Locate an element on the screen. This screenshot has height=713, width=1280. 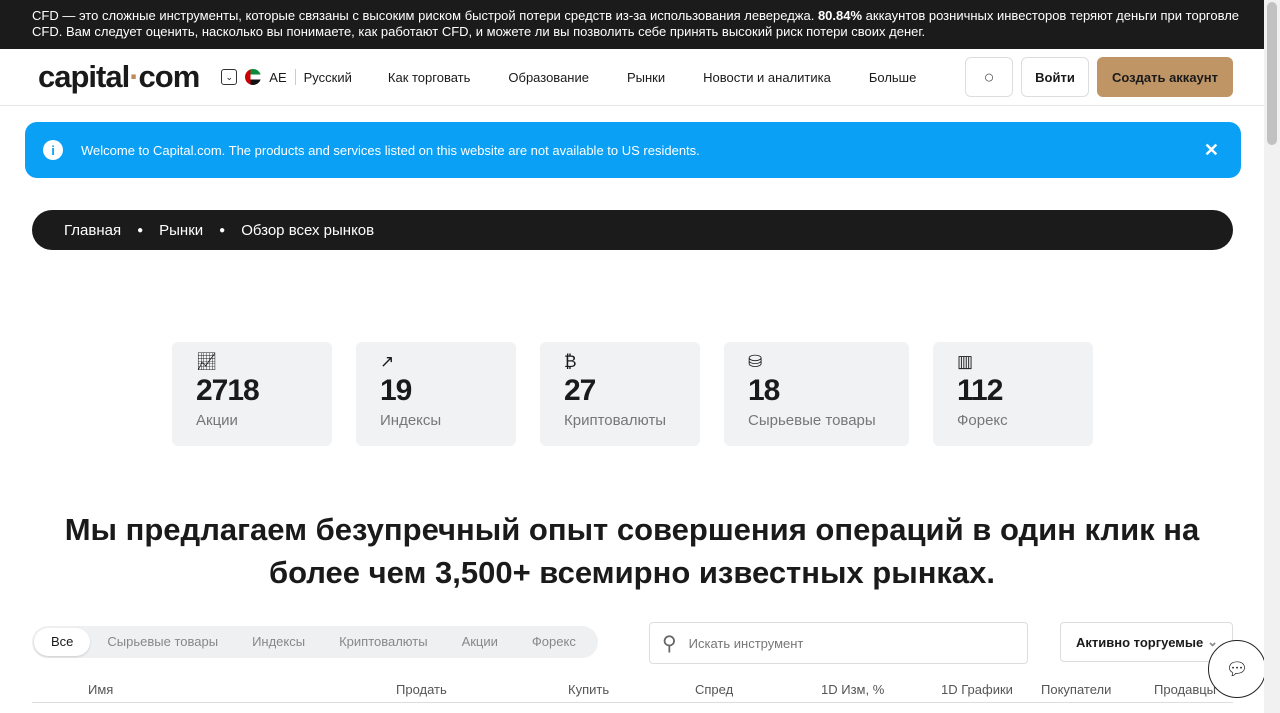
breadcrumb-current: Обзор всех рынков is located at coordinates (308, 230).